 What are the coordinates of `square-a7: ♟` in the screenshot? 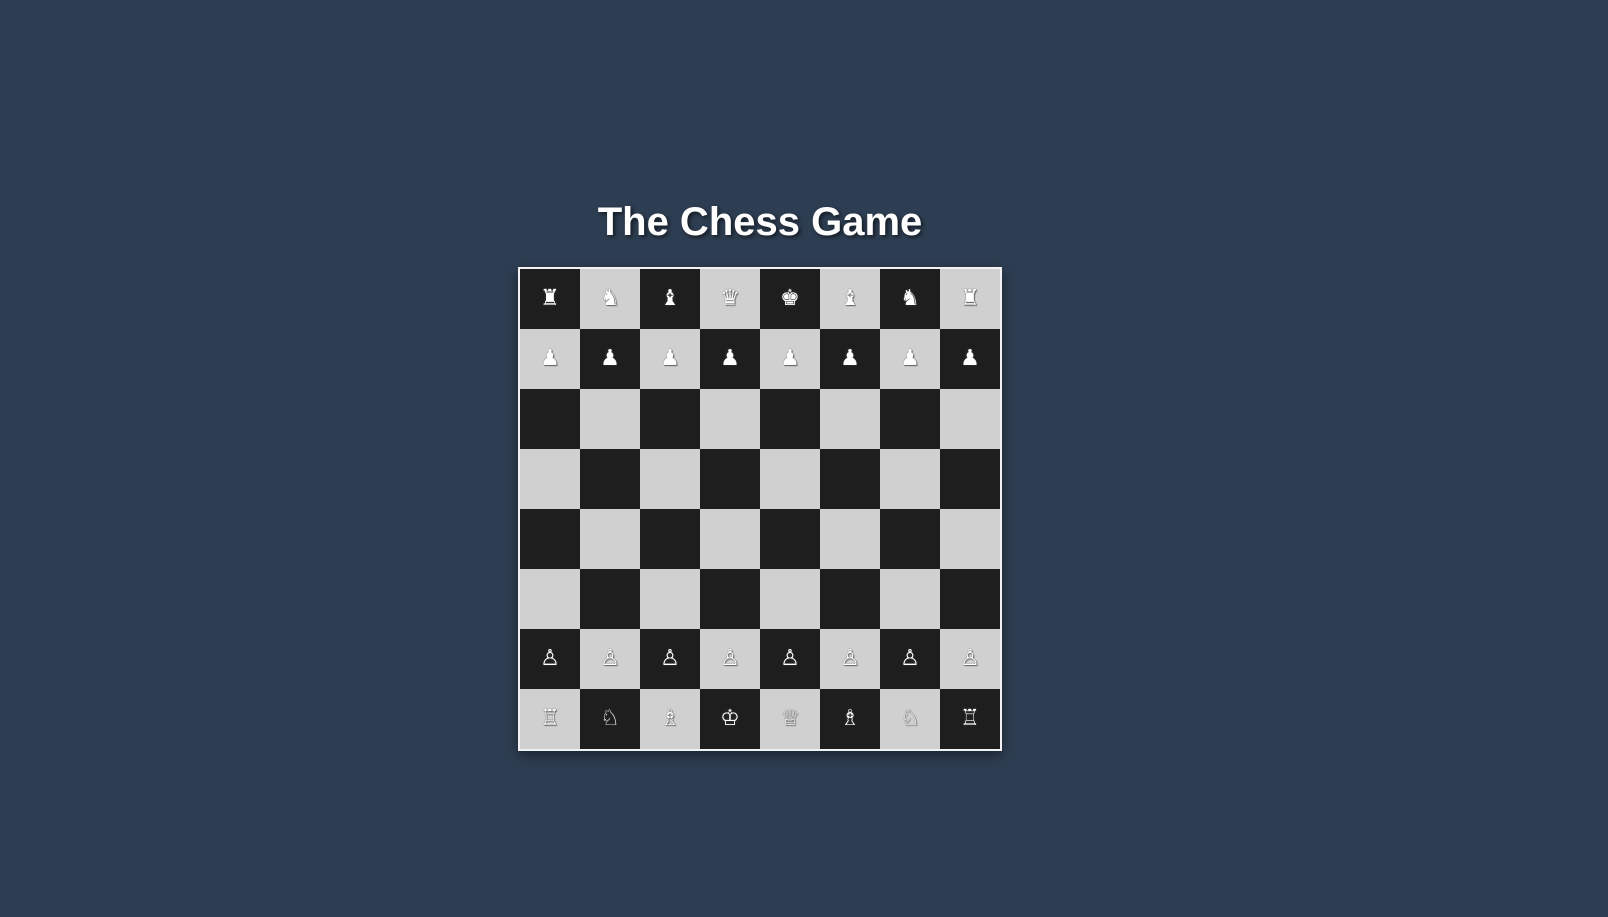 It's located at (550, 359).